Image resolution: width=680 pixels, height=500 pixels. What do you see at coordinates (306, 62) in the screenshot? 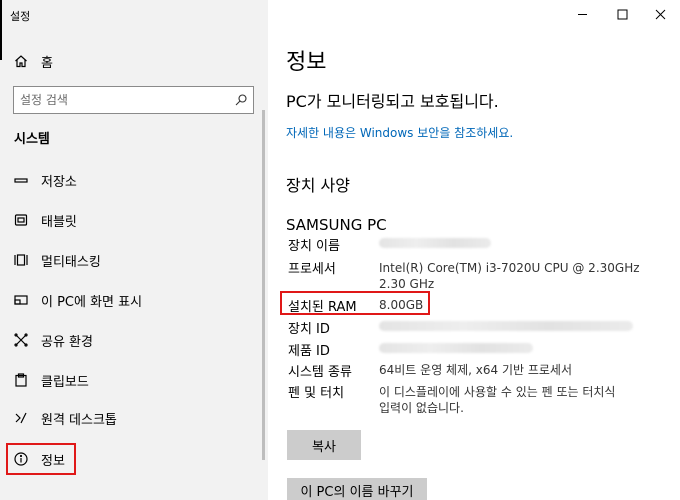
I see `page-title: 정보` at bounding box center [306, 62].